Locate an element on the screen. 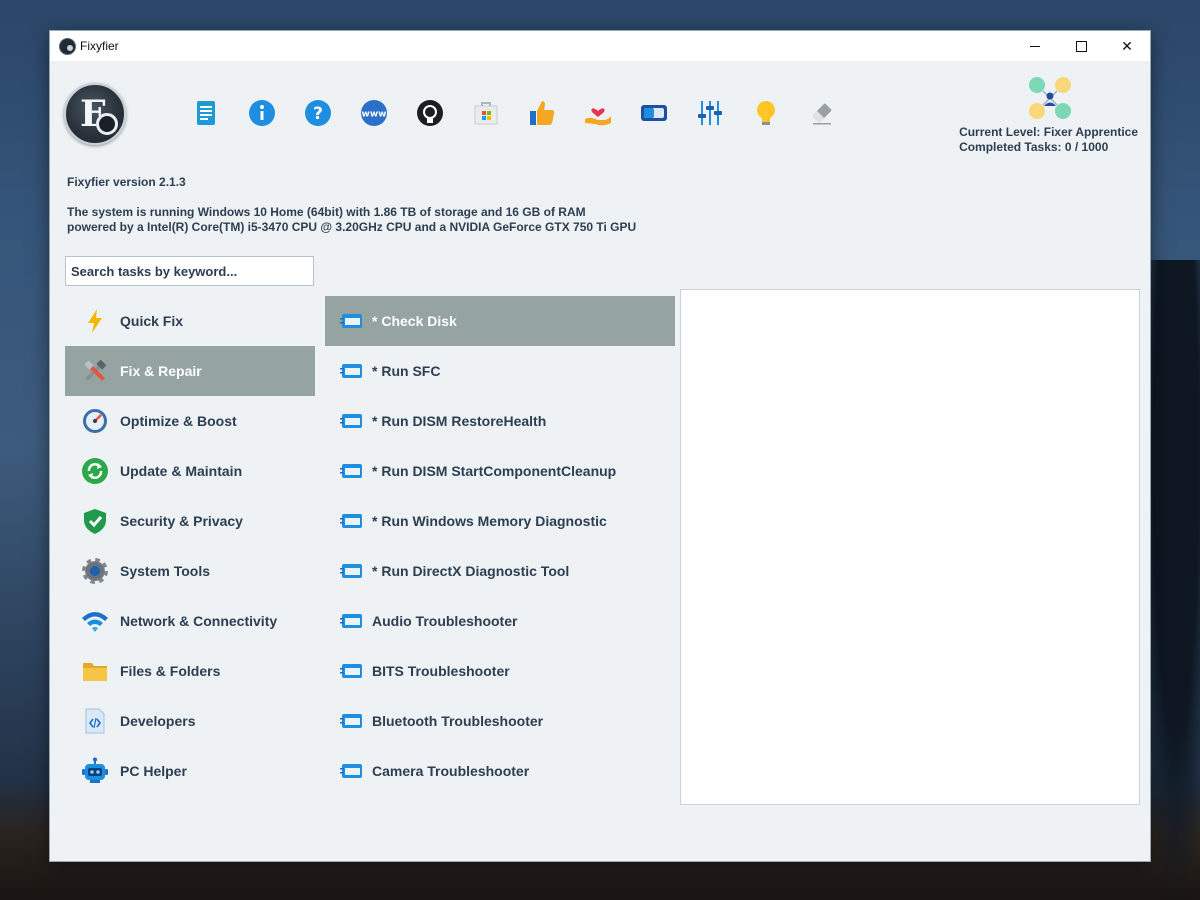 The height and width of the screenshot is (900, 1200). refresh-icon is located at coordinates (95, 471).